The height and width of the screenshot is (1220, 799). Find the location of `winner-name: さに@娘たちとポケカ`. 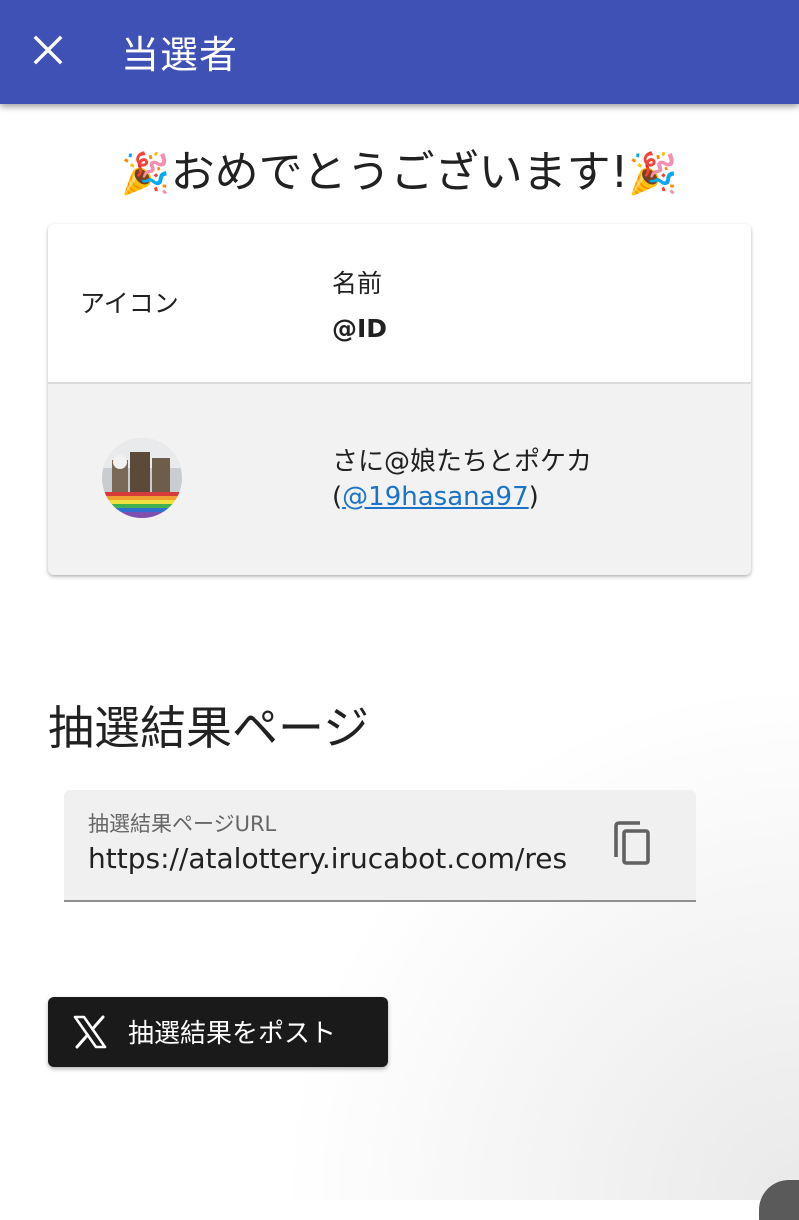

winner-name: さに@娘たちとポケカ is located at coordinates (462, 462).